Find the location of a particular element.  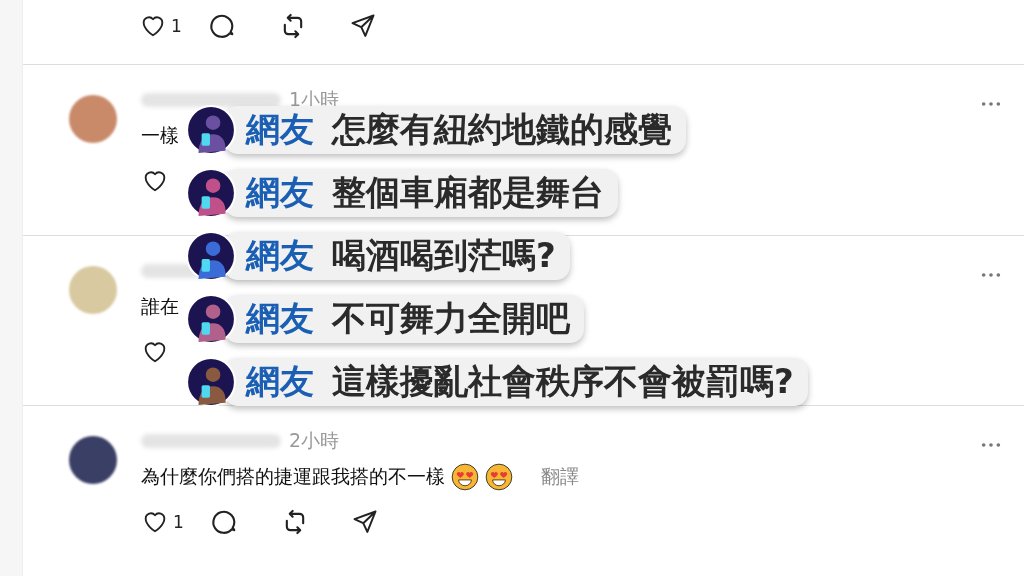

caption-text: 不可舞力全開吧 is located at coordinates (451, 318).